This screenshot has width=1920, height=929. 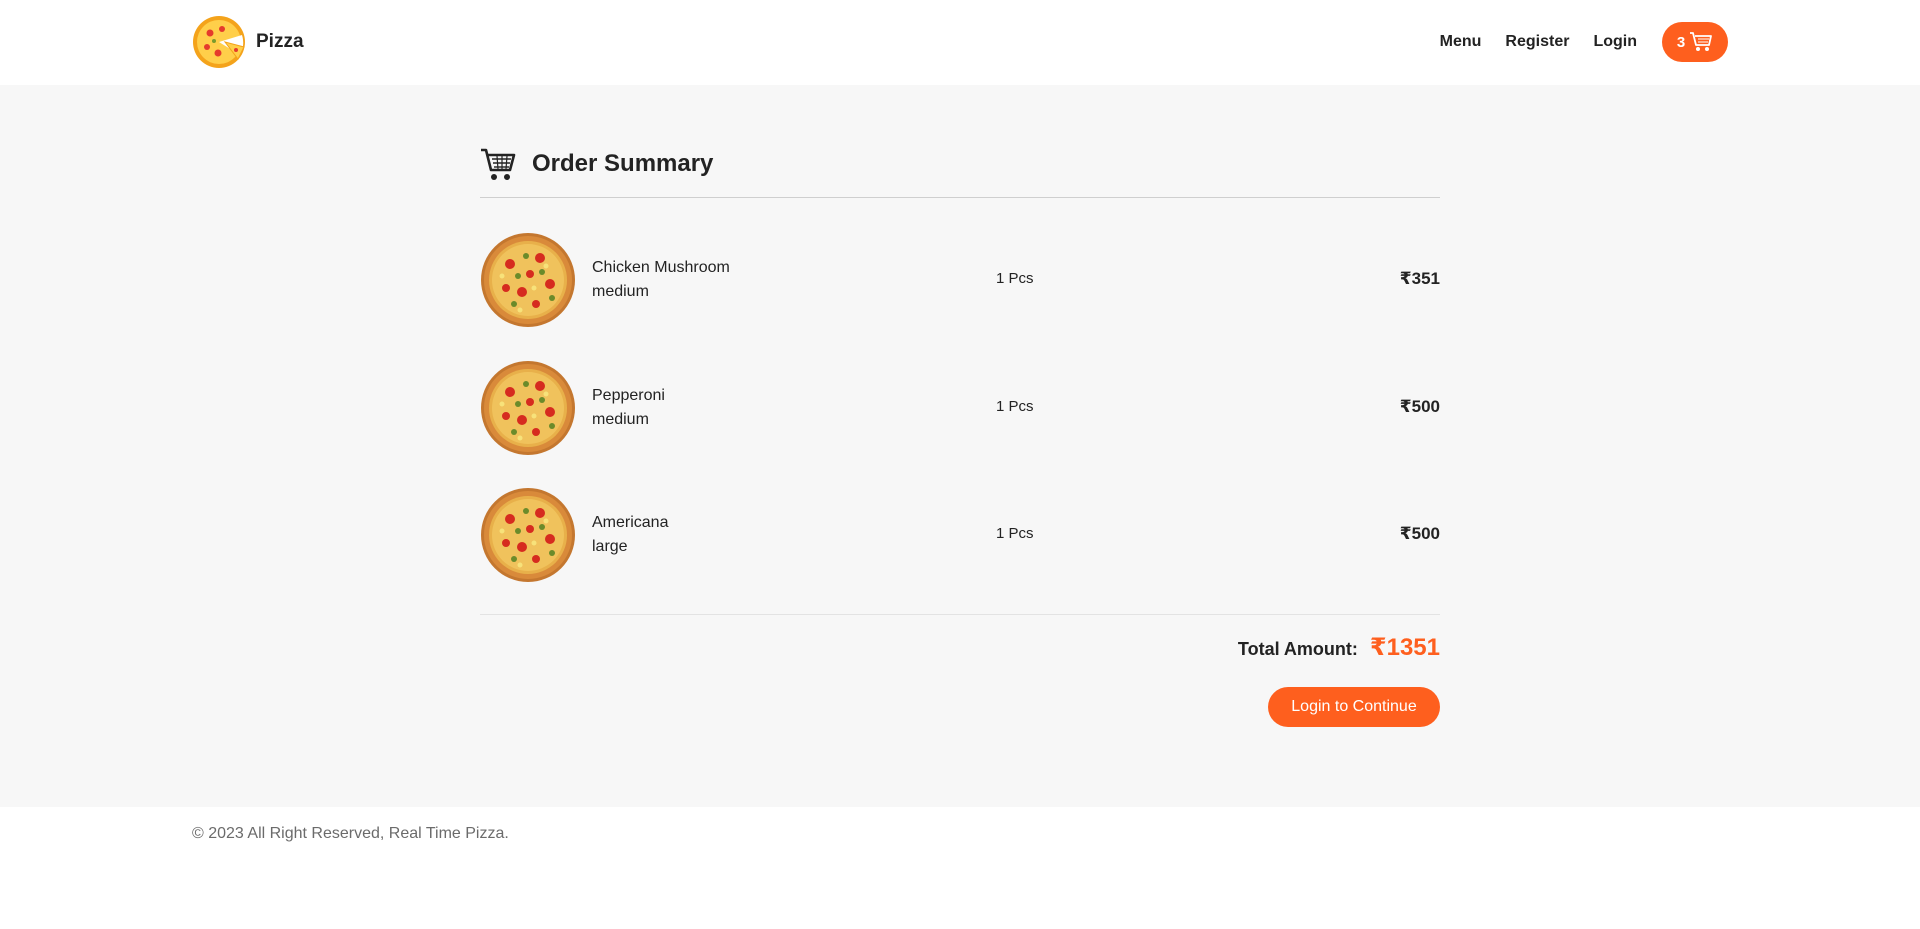 What do you see at coordinates (1354, 707) in the screenshot?
I see `login-to-continue-button: Login to Continue` at bounding box center [1354, 707].